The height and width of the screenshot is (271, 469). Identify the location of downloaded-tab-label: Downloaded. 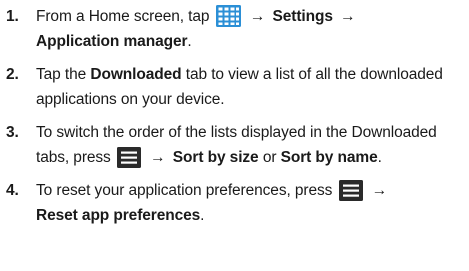
(136, 74).